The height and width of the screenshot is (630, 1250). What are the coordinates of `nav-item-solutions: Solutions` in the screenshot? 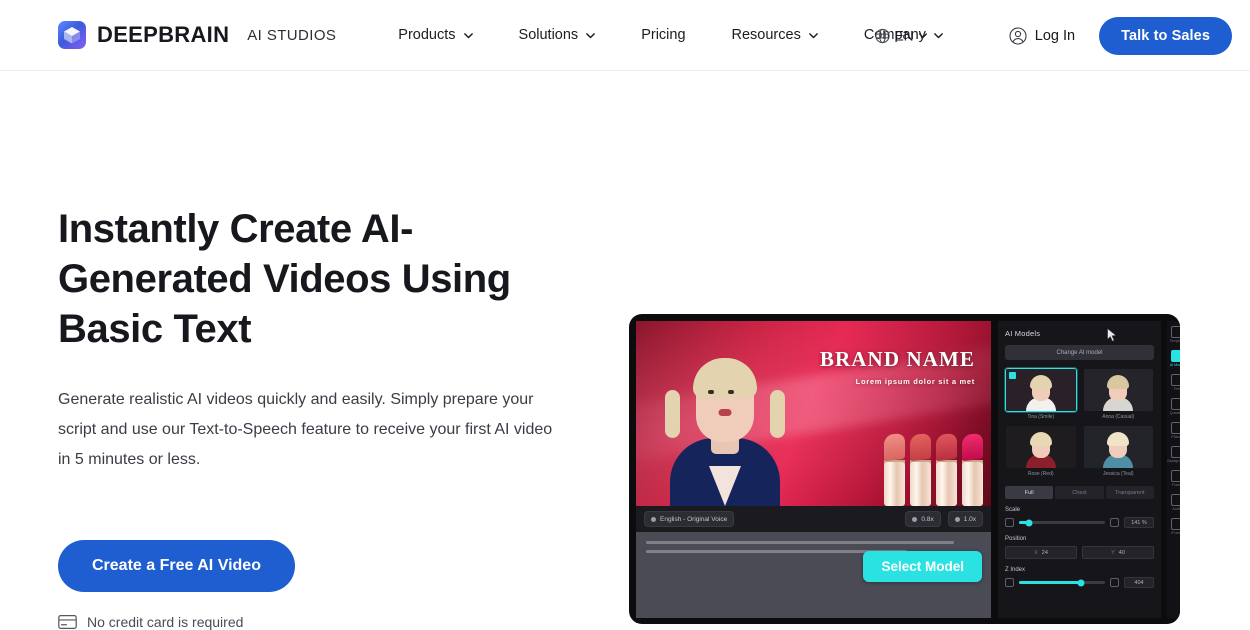 It's located at (557, 35).